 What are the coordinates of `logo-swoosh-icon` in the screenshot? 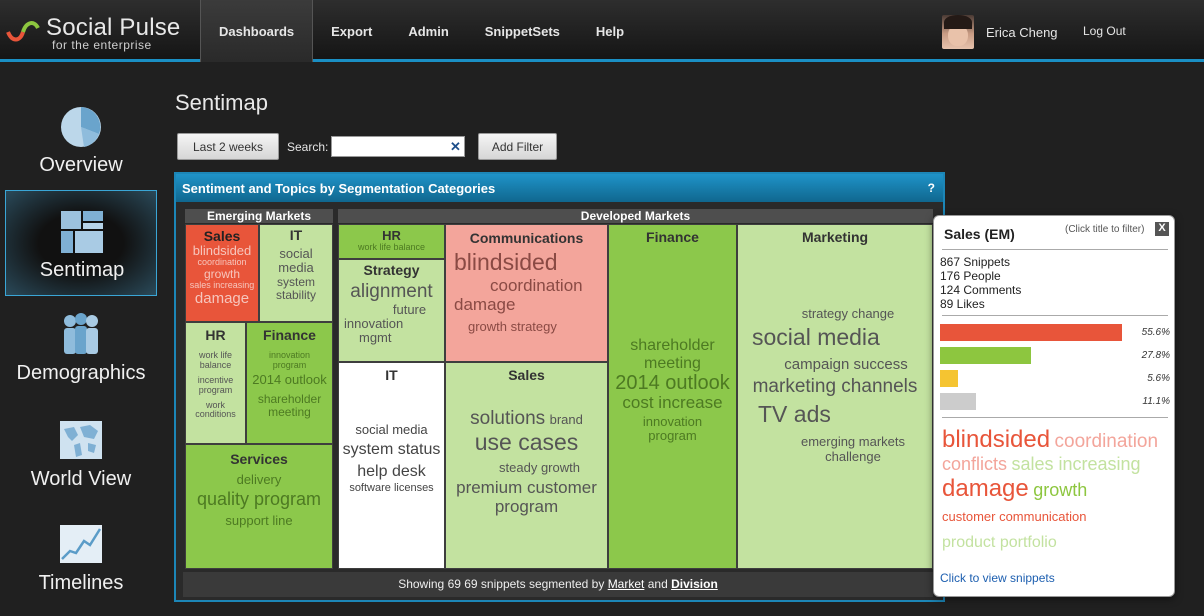 It's located at (23, 31).